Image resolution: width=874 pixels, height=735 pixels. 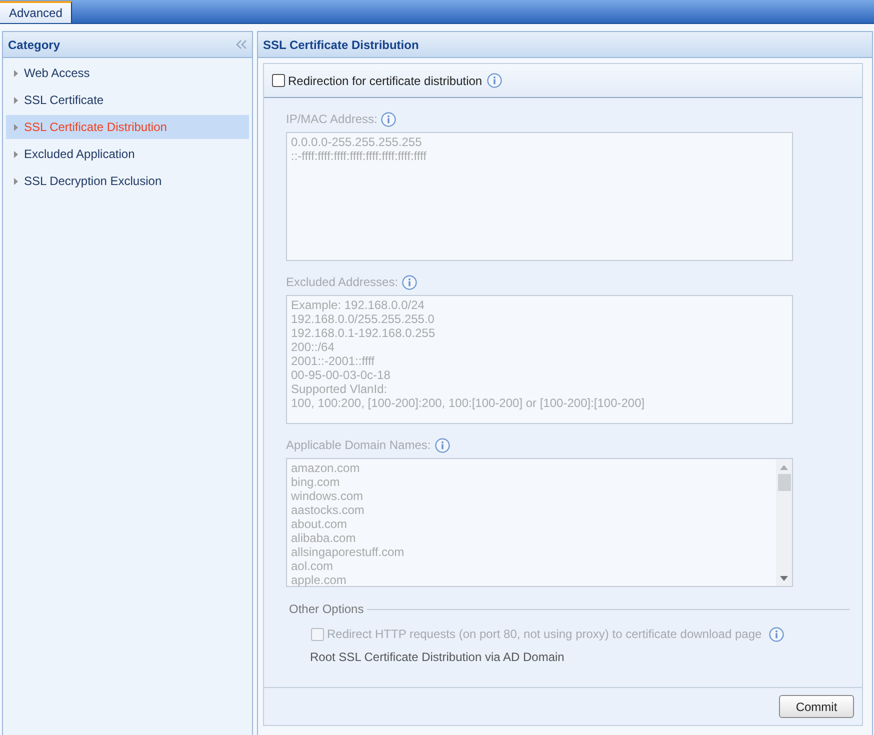 What do you see at coordinates (341, 45) in the screenshot?
I see `panel-title: SSL Certificate Distribution` at bounding box center [341, 45].